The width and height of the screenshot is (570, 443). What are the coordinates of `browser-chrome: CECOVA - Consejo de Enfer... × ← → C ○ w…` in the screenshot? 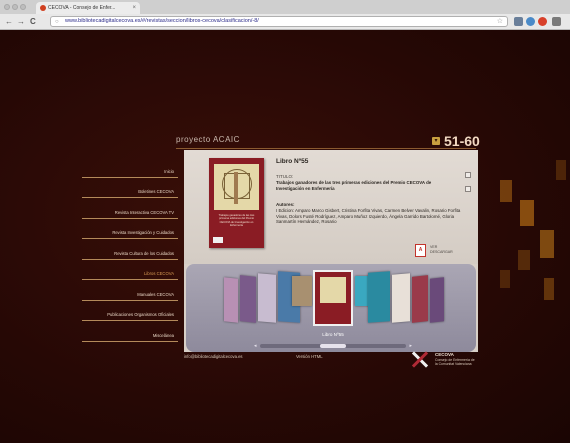 It's located at (285, 15).